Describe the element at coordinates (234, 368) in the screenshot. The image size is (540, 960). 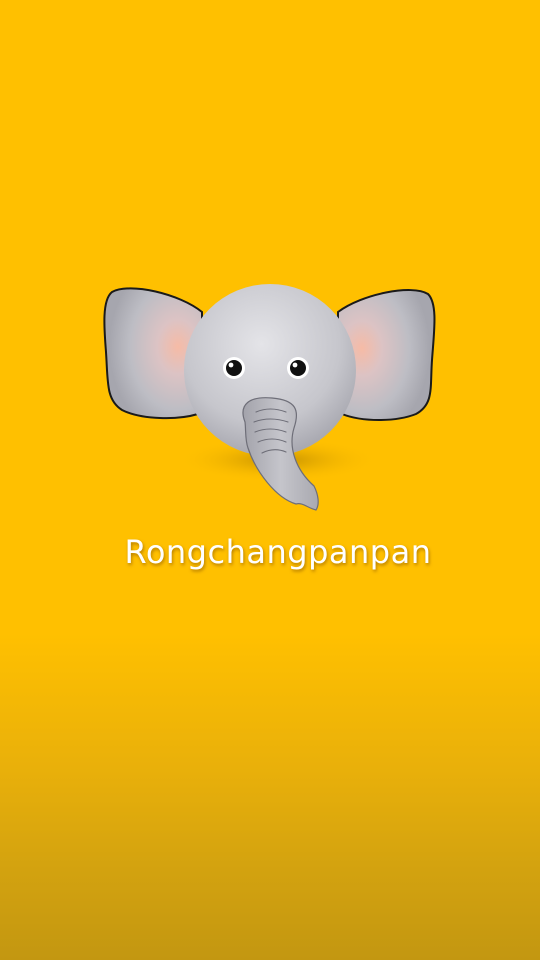
I see `left-eye` at that location.